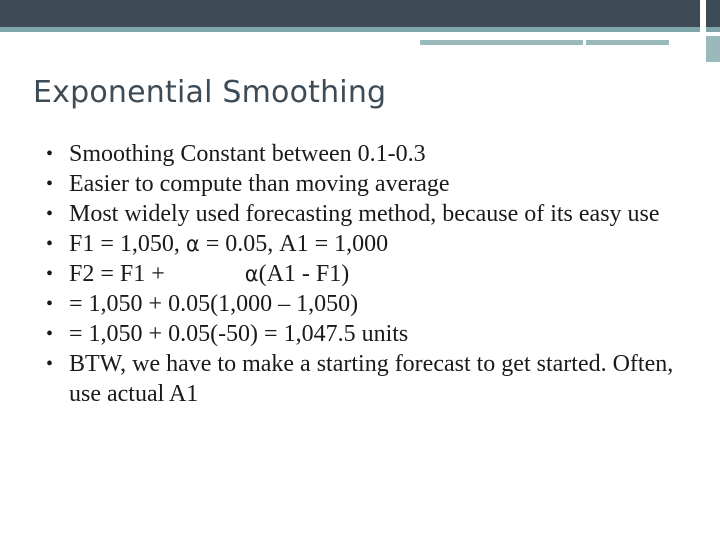  What do you see at coordinates (713, 29) in the screenshot?
I see `header-bar-teal-right` at bounding box center [713, 29].